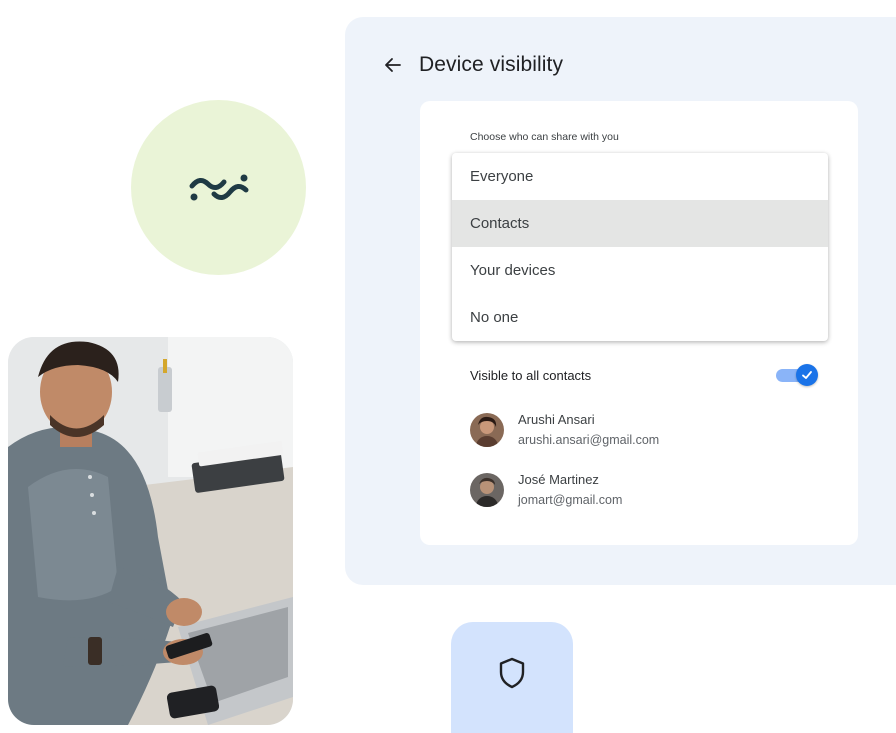 The height and width of the screenshot is (733, 896). Describe the element at coordinates (640, 270) in the screenshot. I see `option-your-devices: Your devices` at that location.